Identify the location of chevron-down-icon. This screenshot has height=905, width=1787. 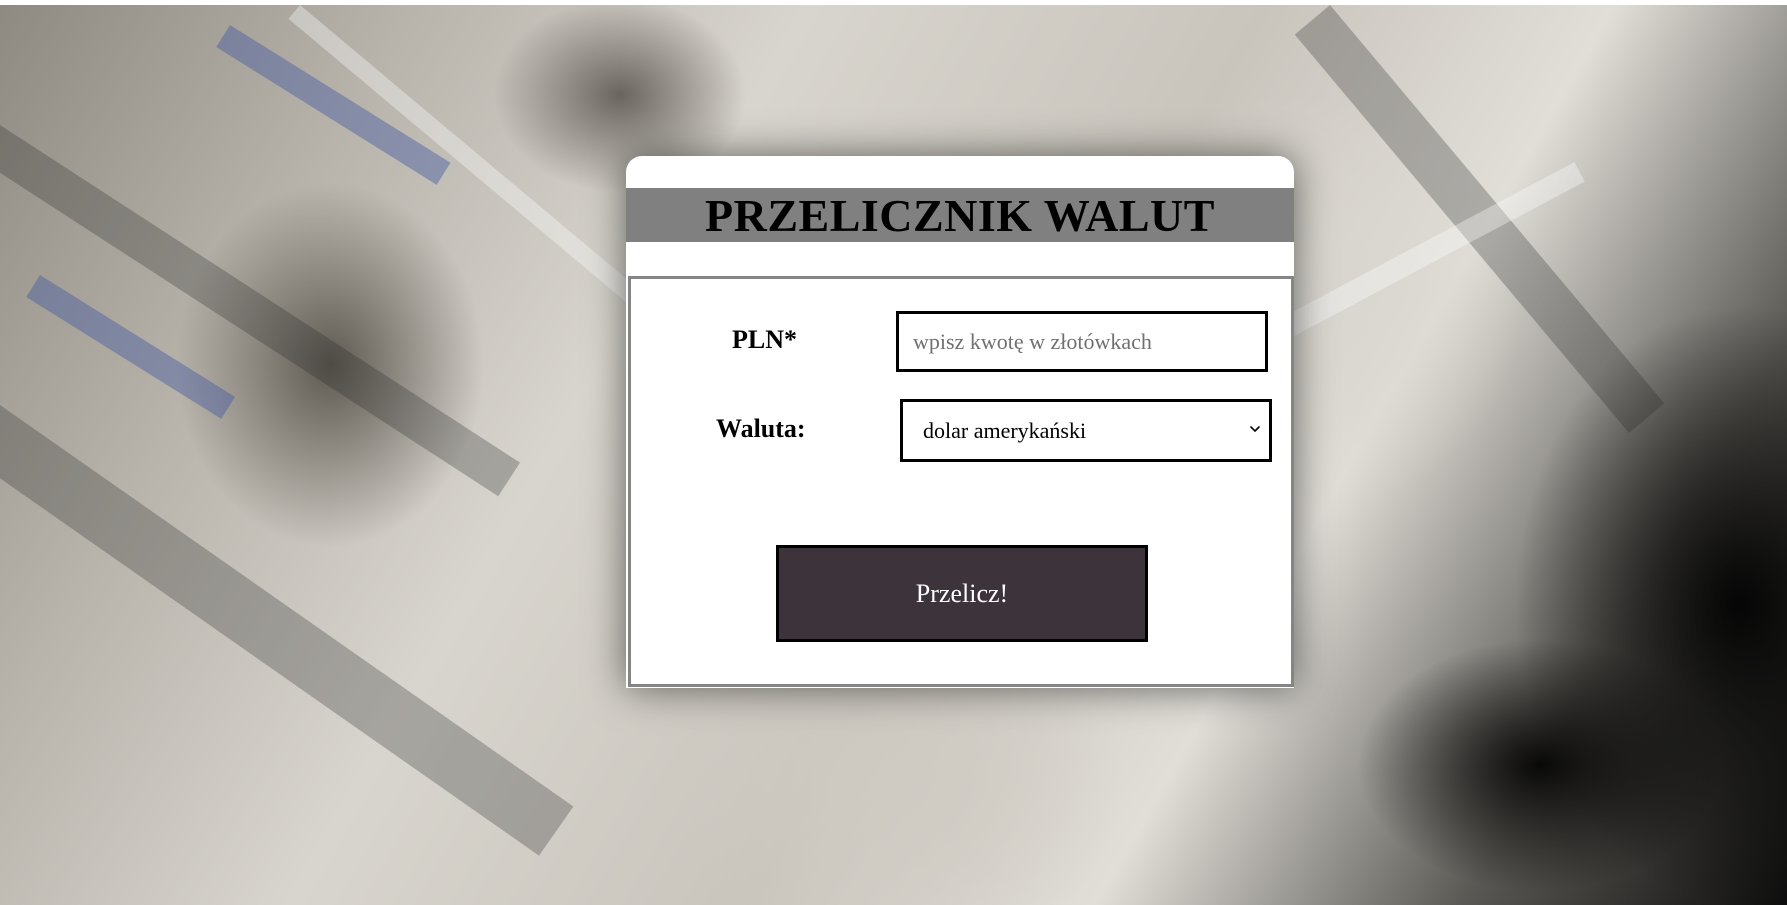
(1255, 429).